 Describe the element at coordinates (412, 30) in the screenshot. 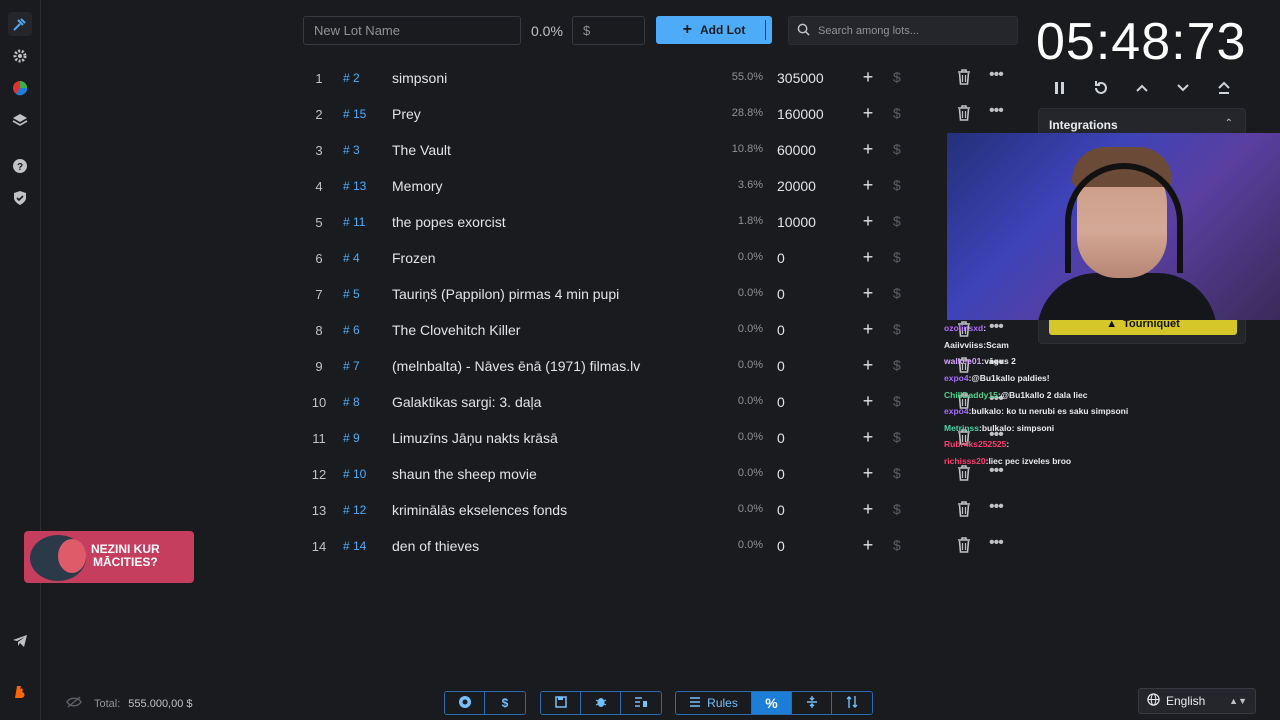

I see `lot-name-input` at that location.